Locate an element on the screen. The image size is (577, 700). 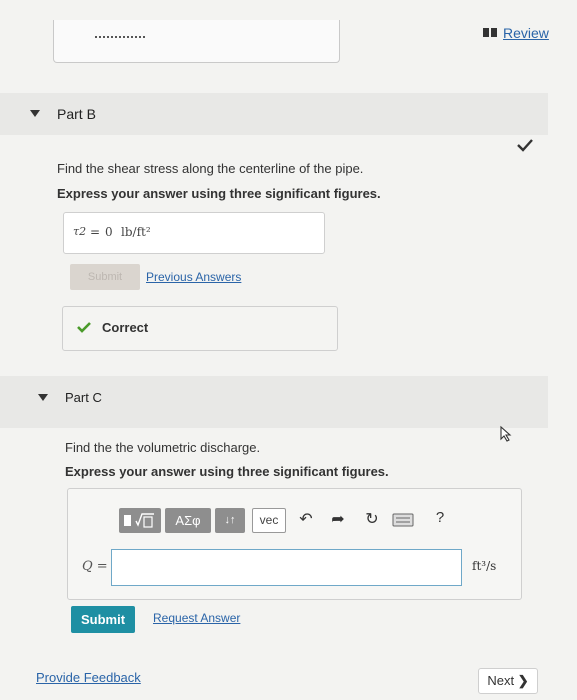
submit-button: Submit is located at coordinates (103, 619).